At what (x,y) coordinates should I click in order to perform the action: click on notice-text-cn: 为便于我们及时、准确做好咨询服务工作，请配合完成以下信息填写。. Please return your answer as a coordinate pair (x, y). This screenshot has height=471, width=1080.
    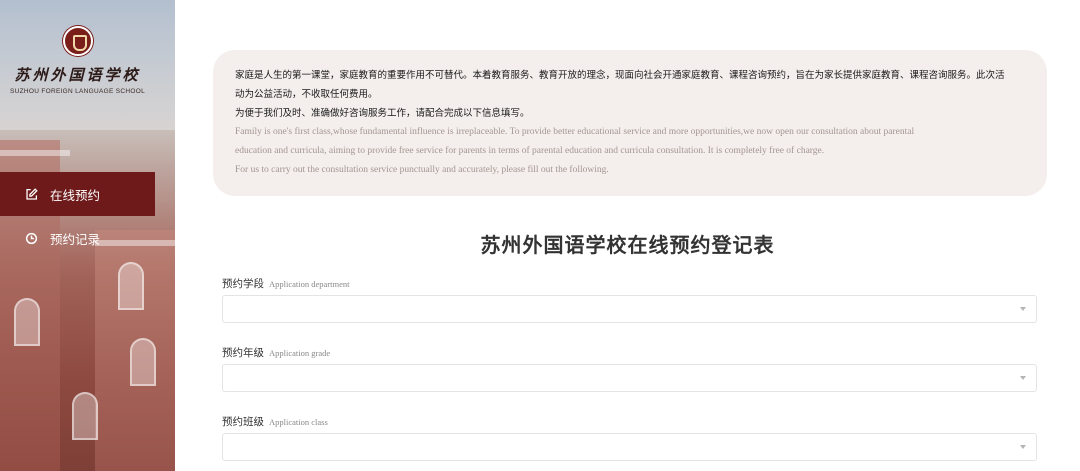
    Looking at the image, I should click on (382, 113).